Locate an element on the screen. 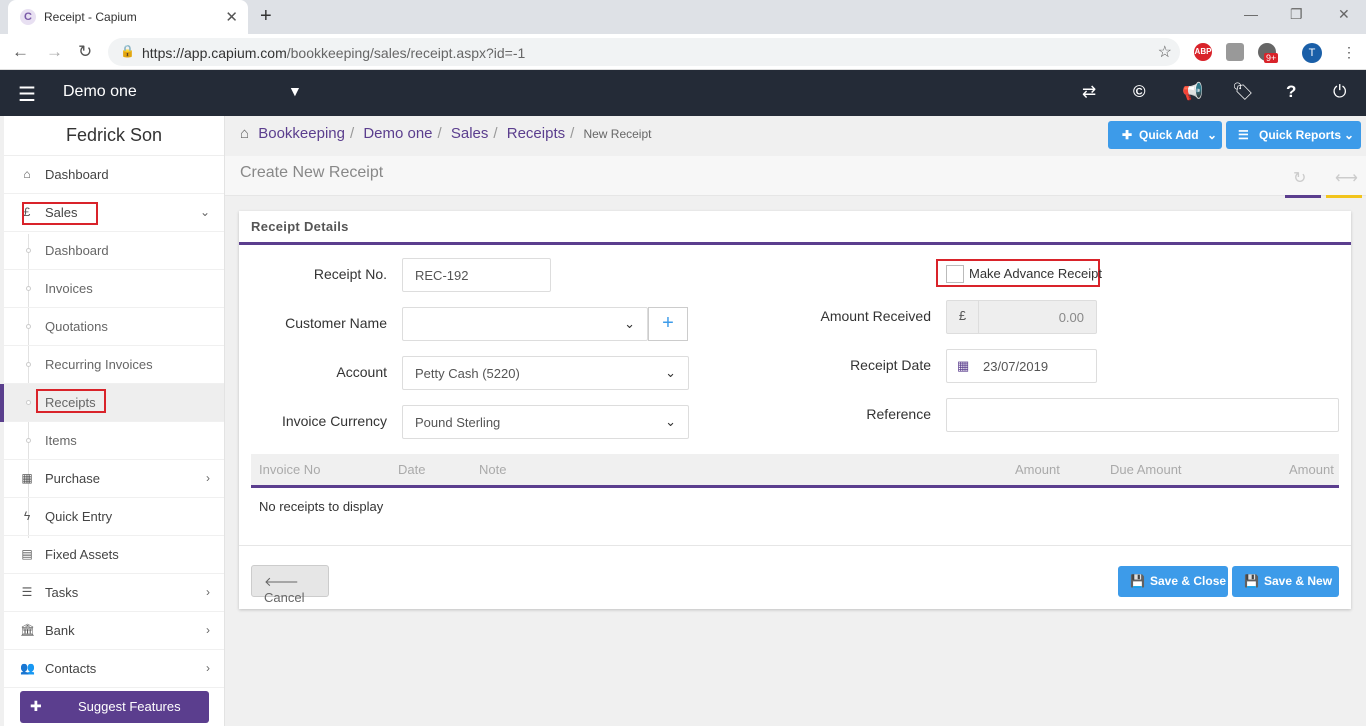 The width and height of the screenshot is (1366, 726). receipt-no-label: Receipt No. is located at coordinates (350, 274).